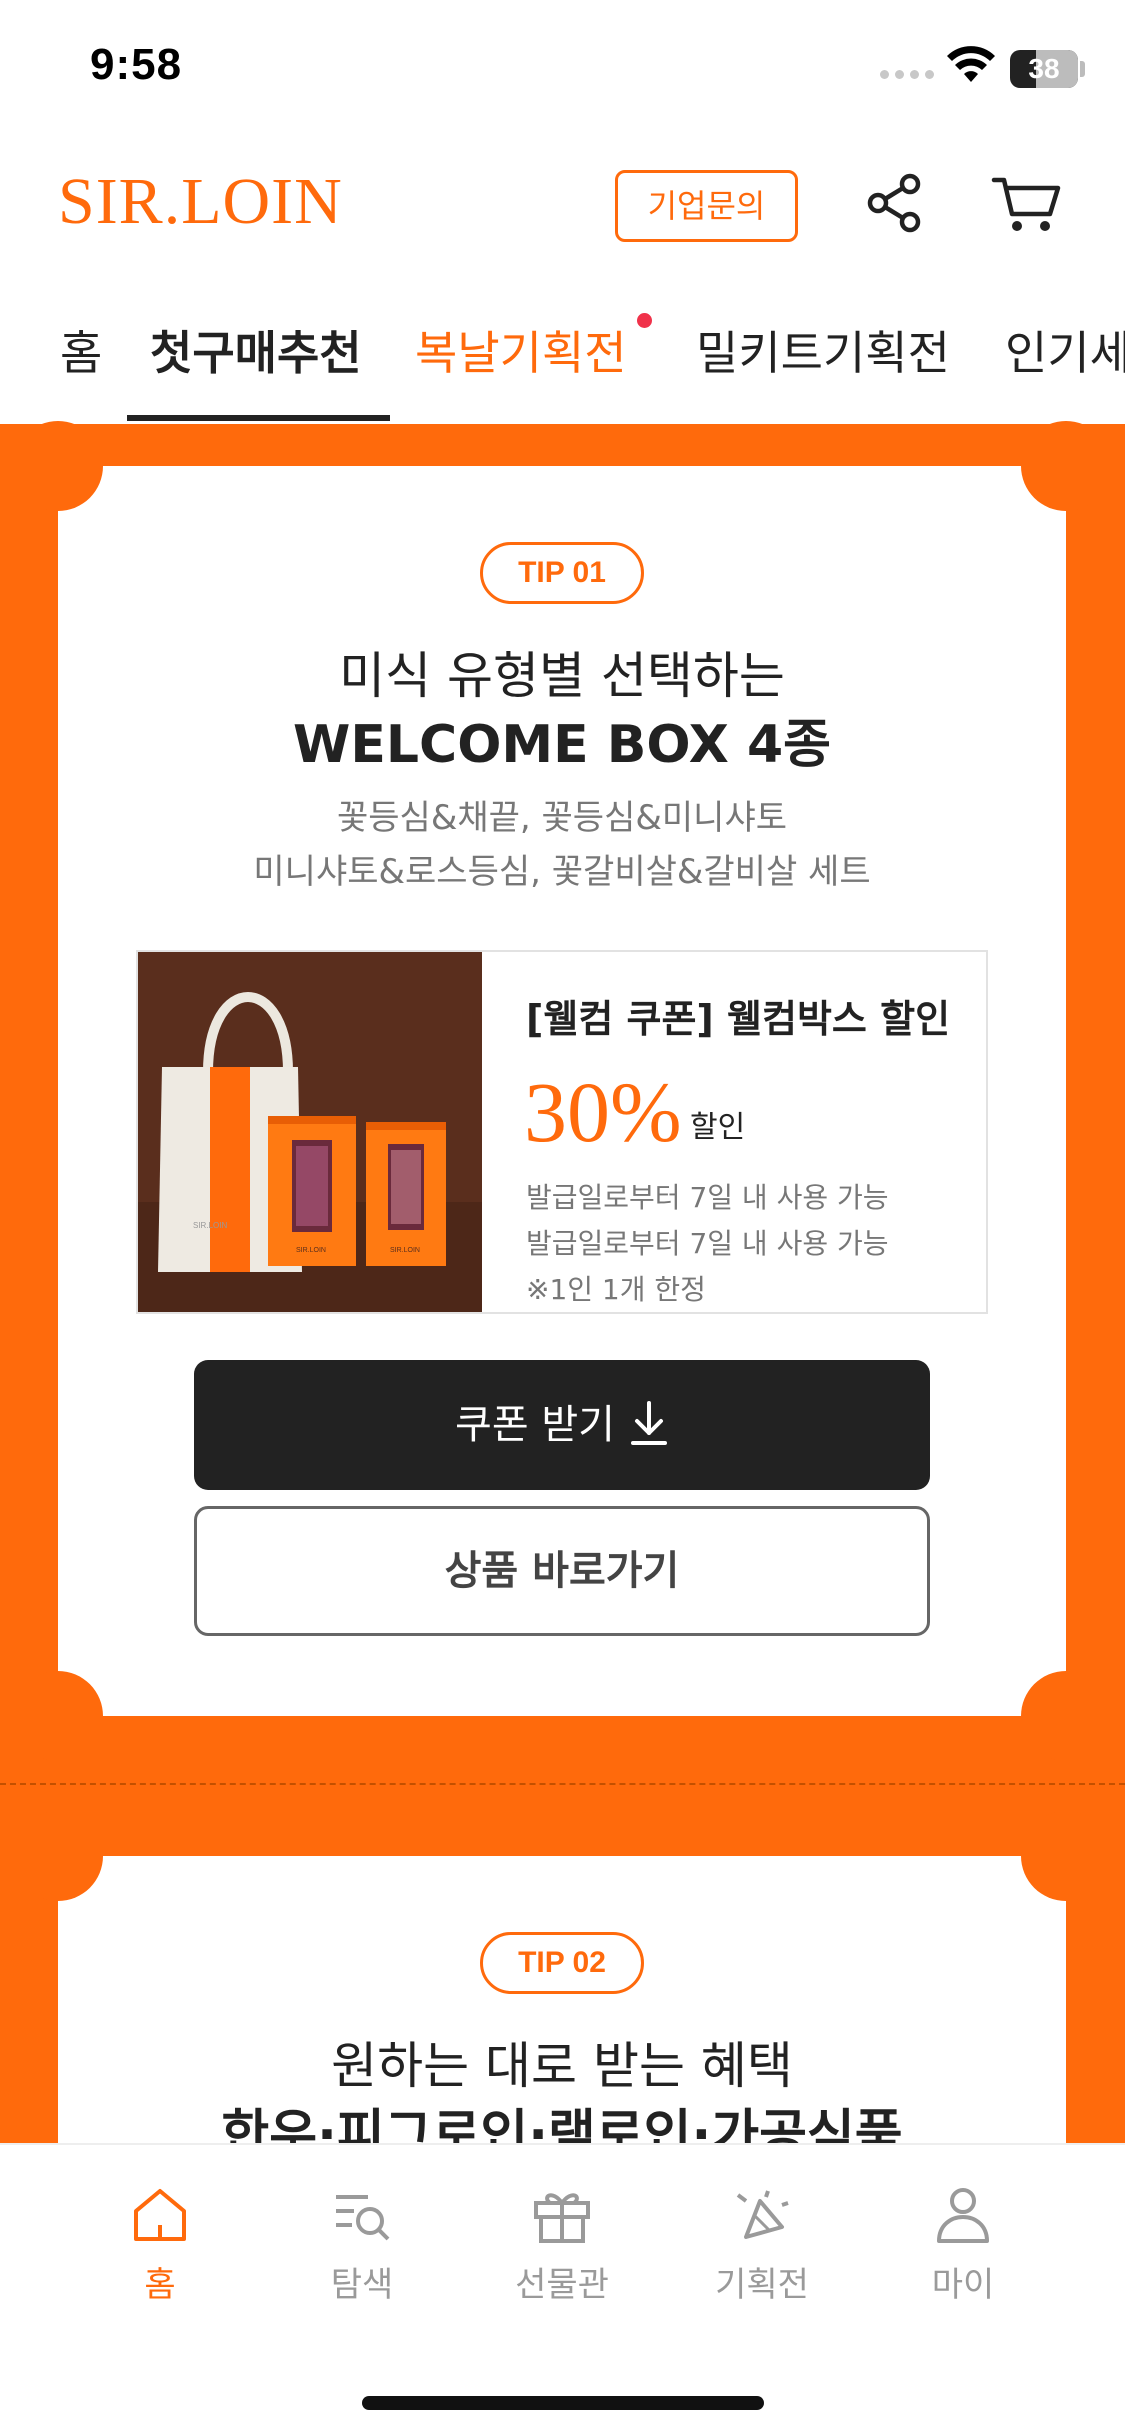 The image size is (1125, 2436). Describe the element at coordinates (762, 2245) in the screenshot. I see `nav-events: 기획전` at that location.